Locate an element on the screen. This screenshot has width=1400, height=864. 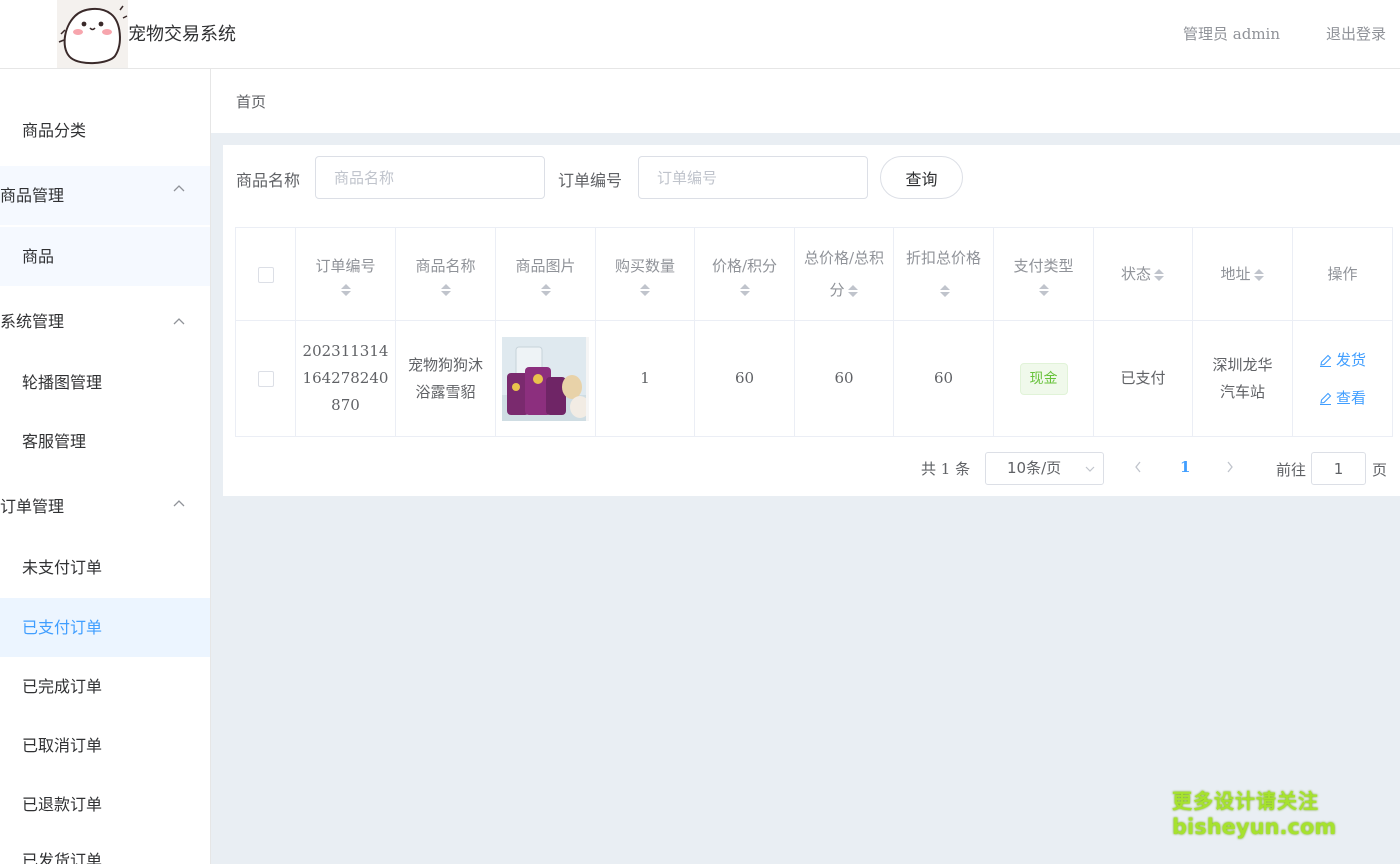
cell-address: 深圳龙华汽车站 is located at coordinates (1242, 378).